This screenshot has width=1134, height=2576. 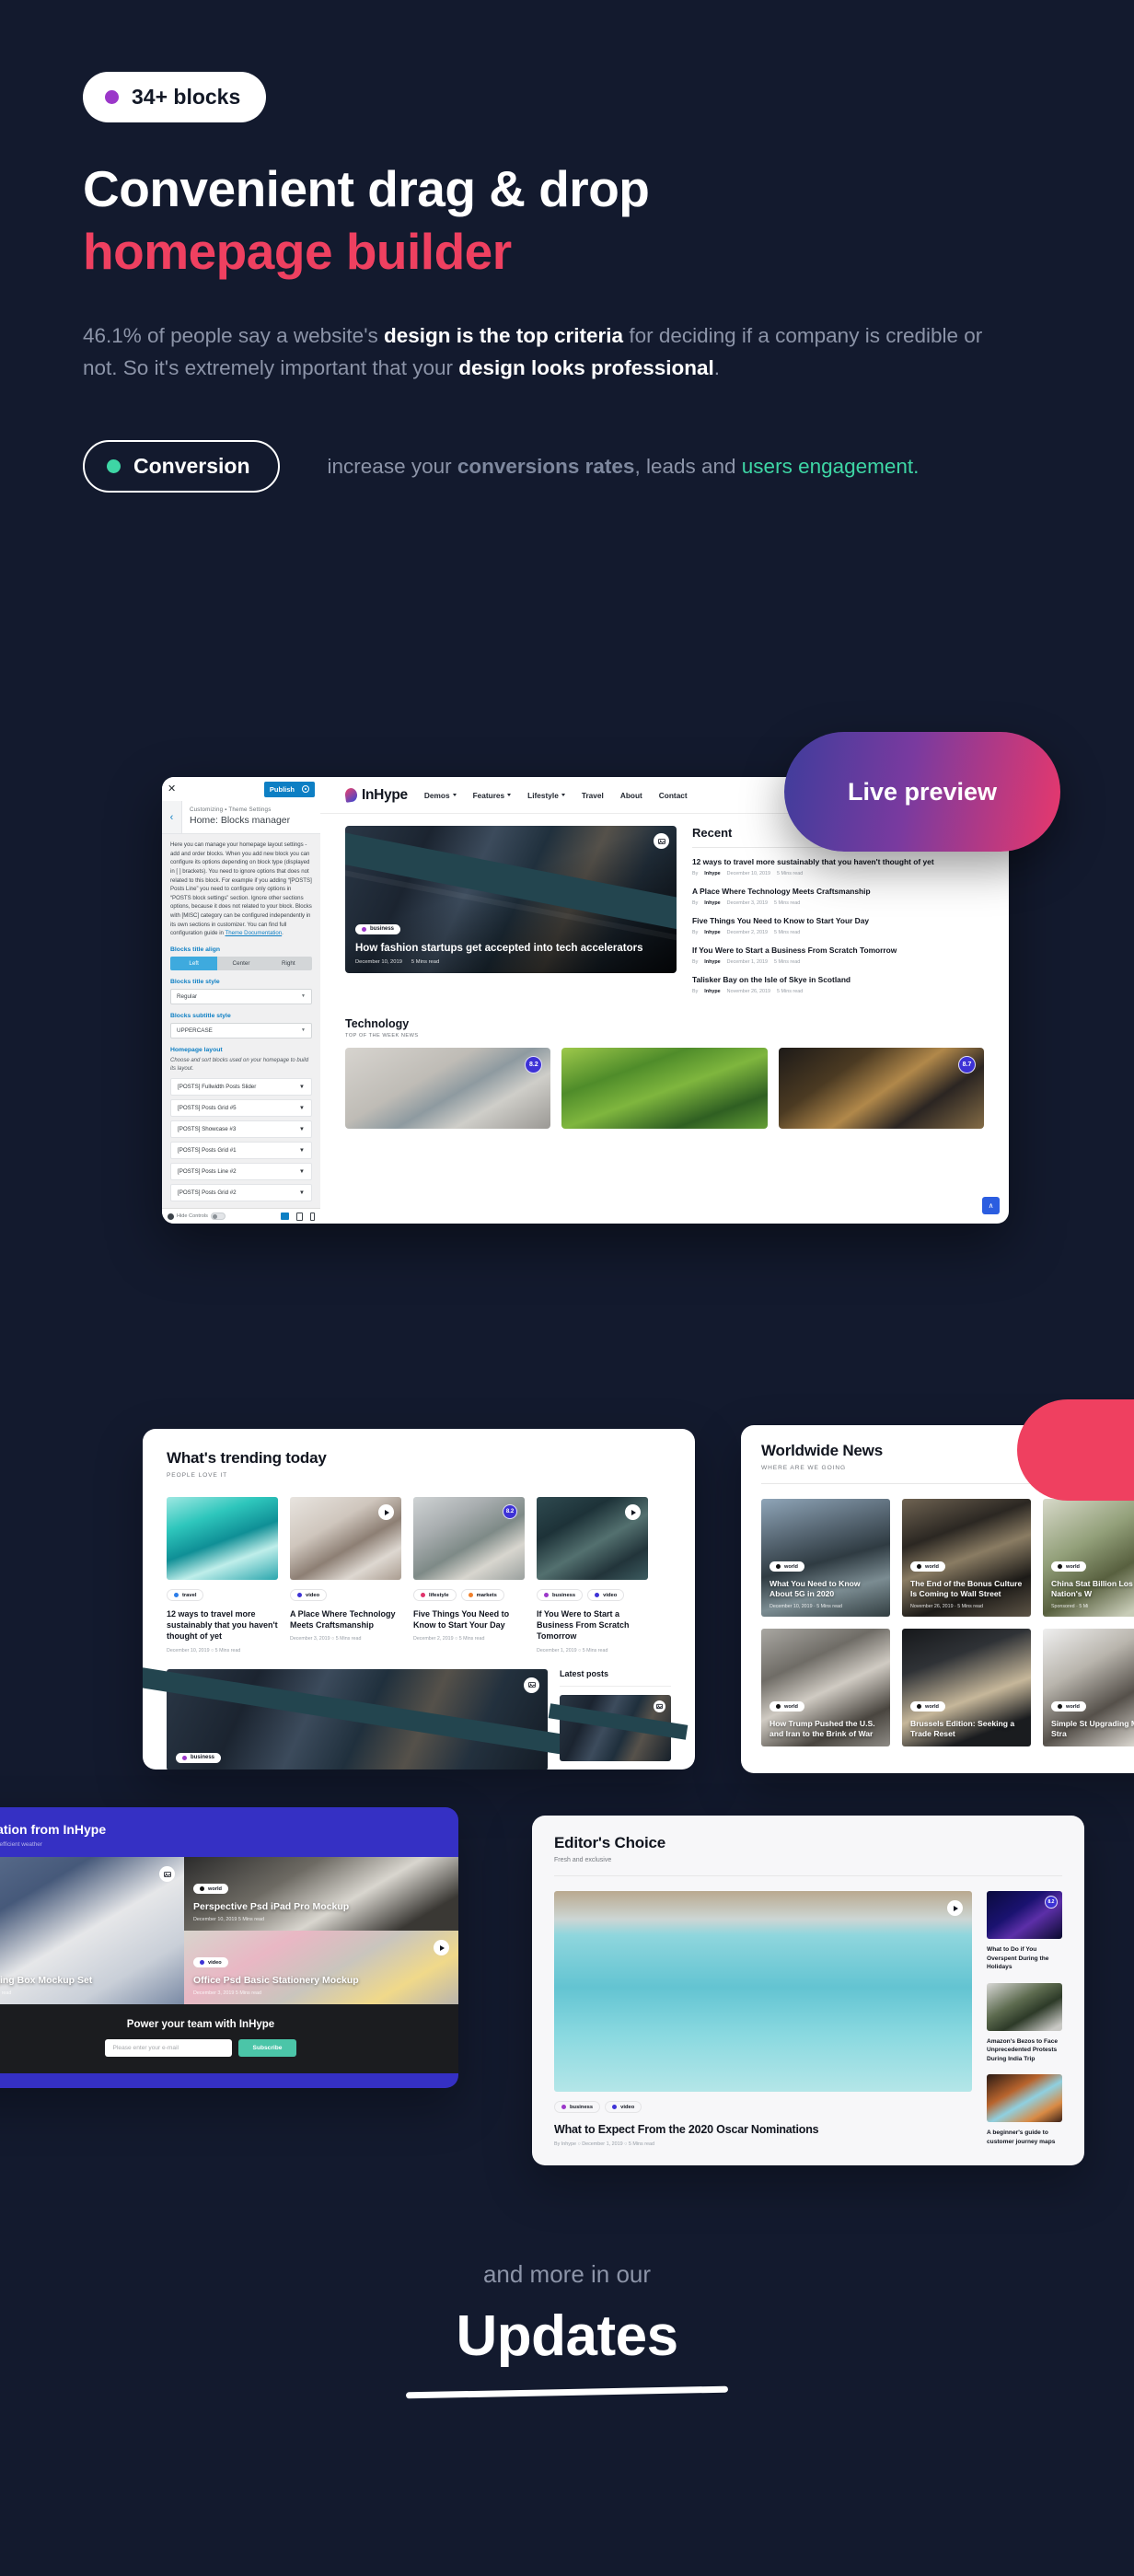 I want to click on tag-dot-icon, so click(x=597, y=1595).